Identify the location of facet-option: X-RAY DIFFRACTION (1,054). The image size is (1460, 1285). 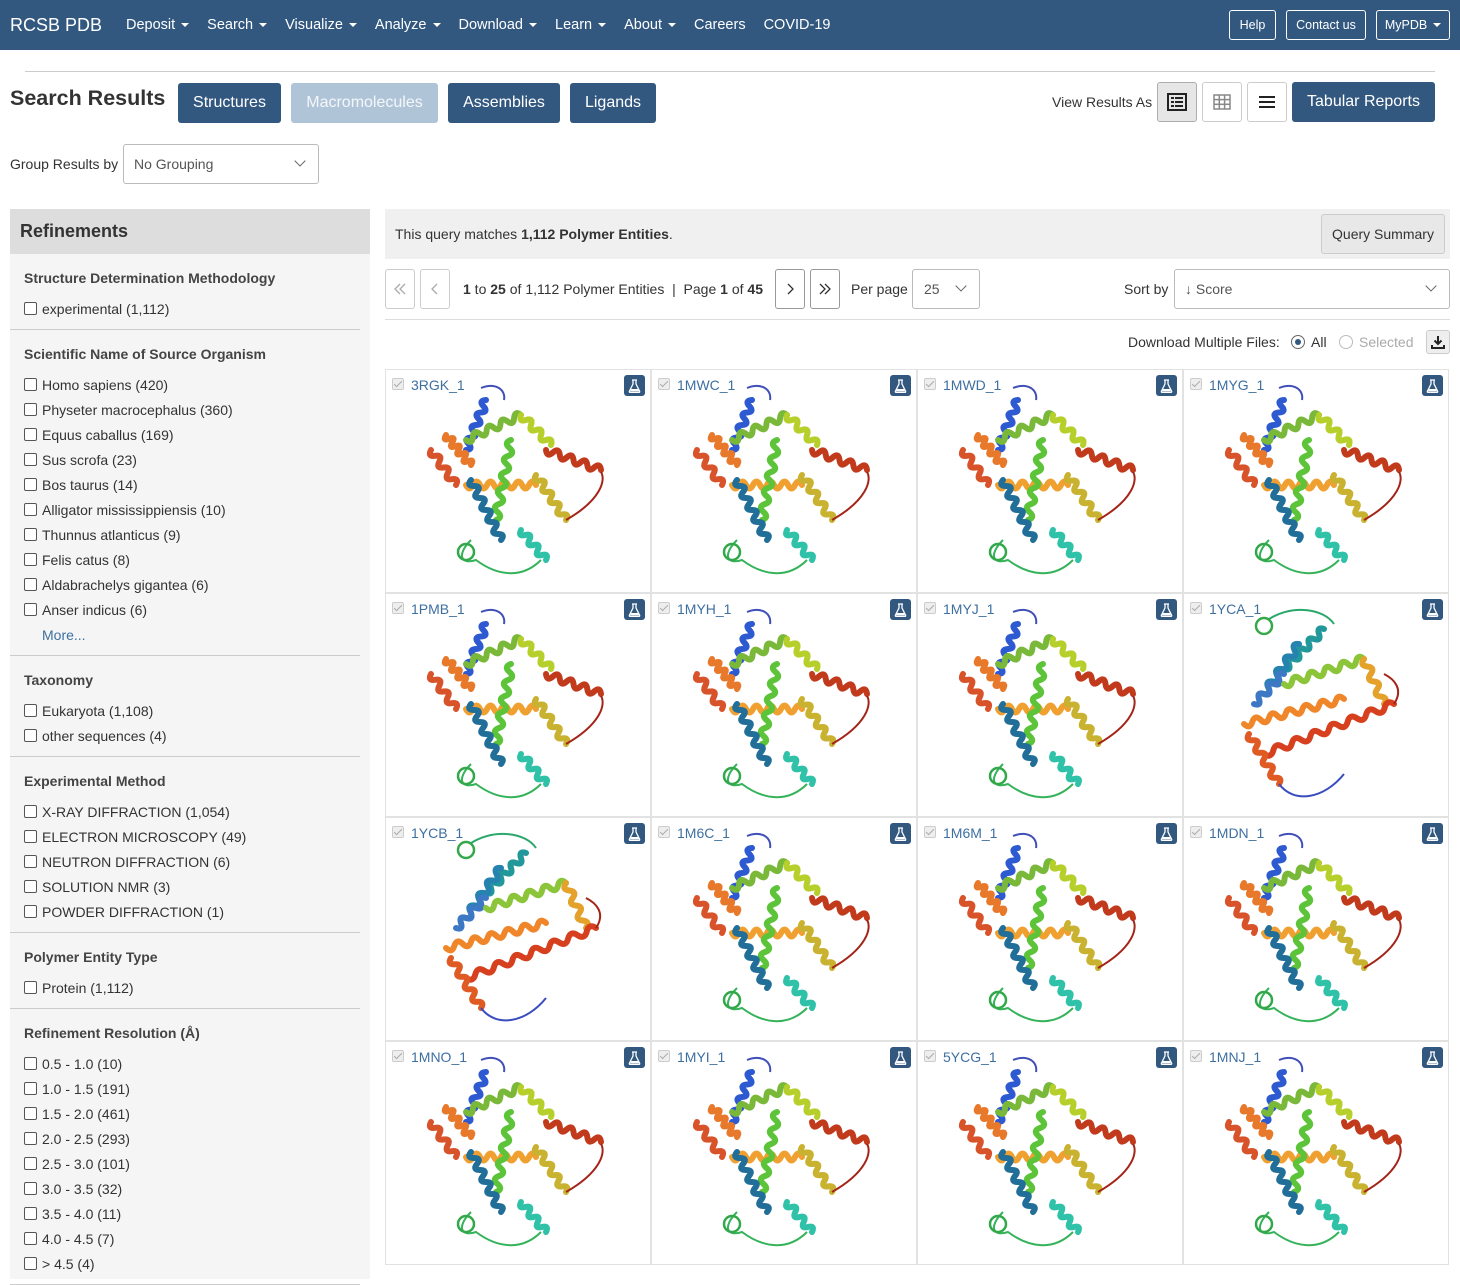
(187, 811).